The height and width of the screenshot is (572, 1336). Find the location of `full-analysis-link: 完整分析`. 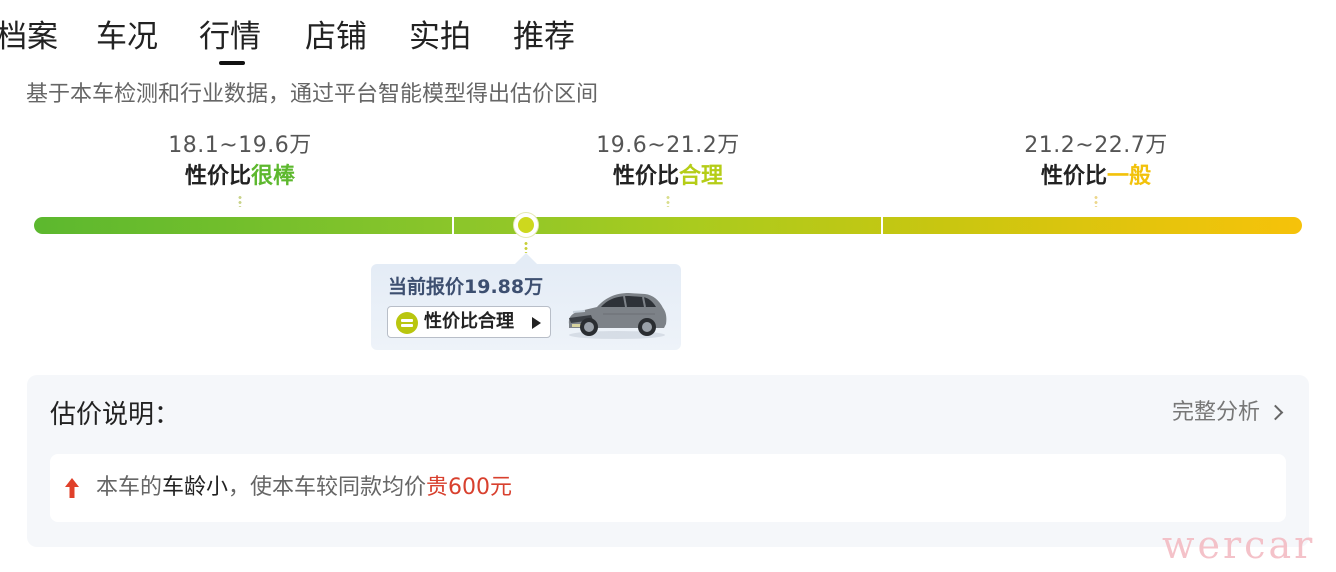

full-analysis-link: 完整分析 is located at coordinates (1227, 413).